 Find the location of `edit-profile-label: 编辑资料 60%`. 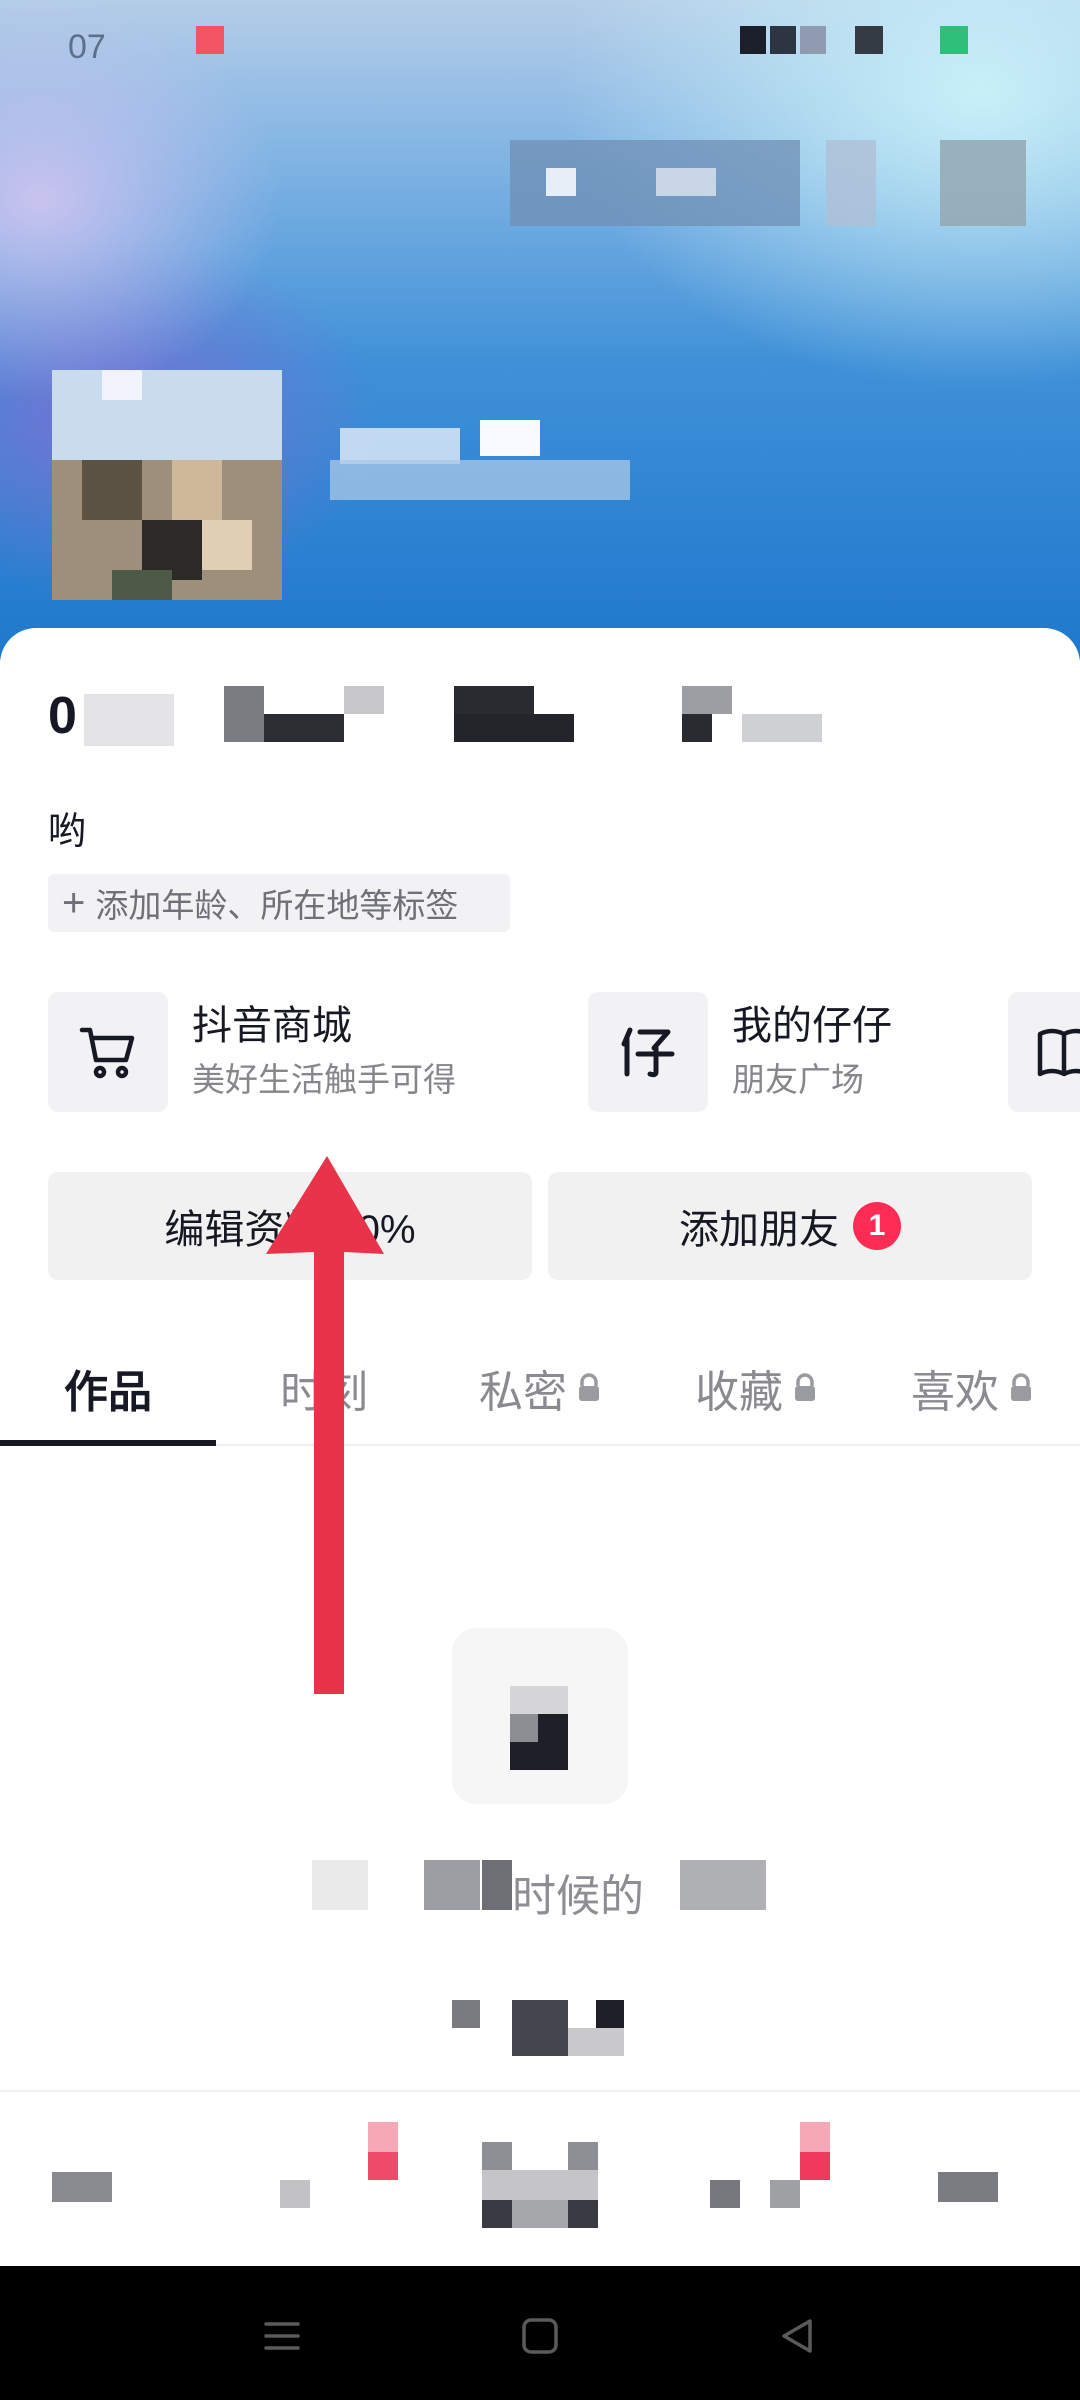

edit-profile-label: 编辑资料 60% is located at coordinates (290, 1230).